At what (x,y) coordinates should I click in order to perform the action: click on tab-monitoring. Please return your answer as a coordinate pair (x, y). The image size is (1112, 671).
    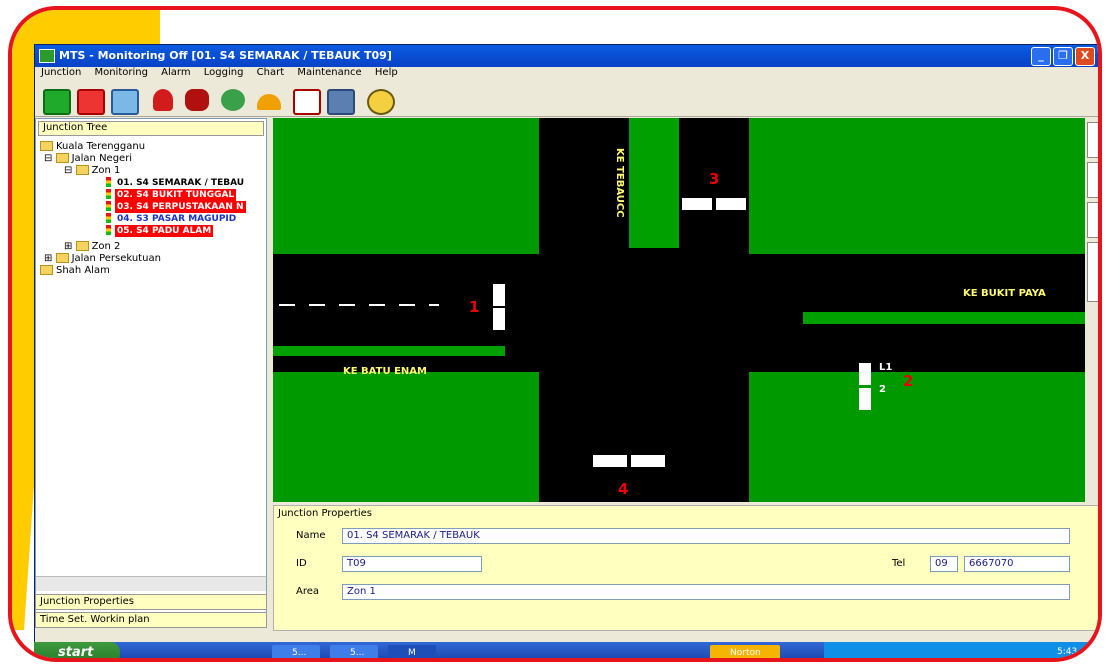
    Looking at the image, I should click on (1092, 272).